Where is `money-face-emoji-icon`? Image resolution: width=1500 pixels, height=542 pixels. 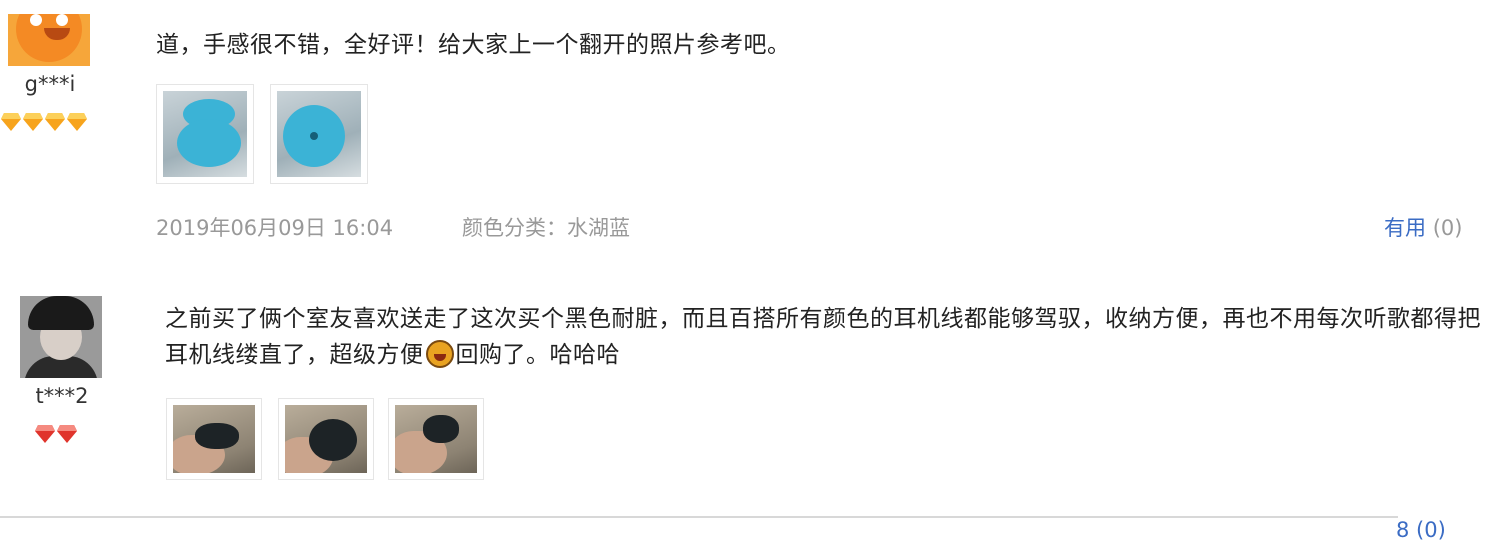
money-face-emoji-icon is located at coordinates (439, 354).